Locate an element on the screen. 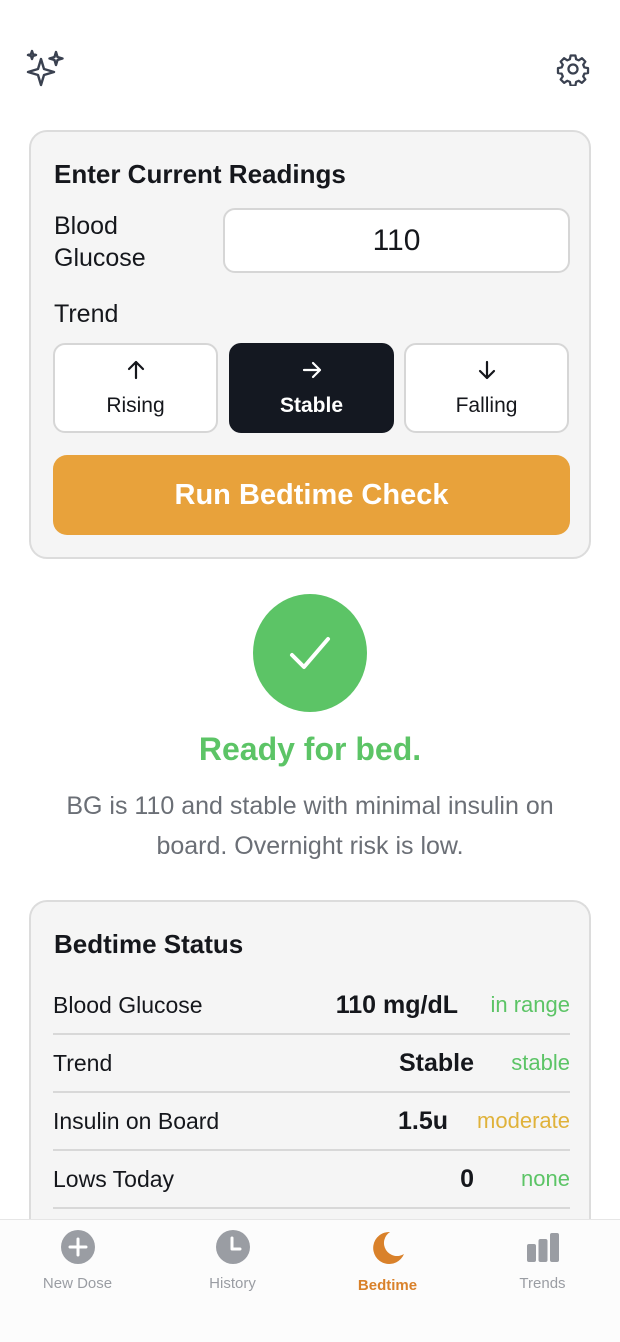  status-row-label: Trend is located at coordinates (83, 1062).